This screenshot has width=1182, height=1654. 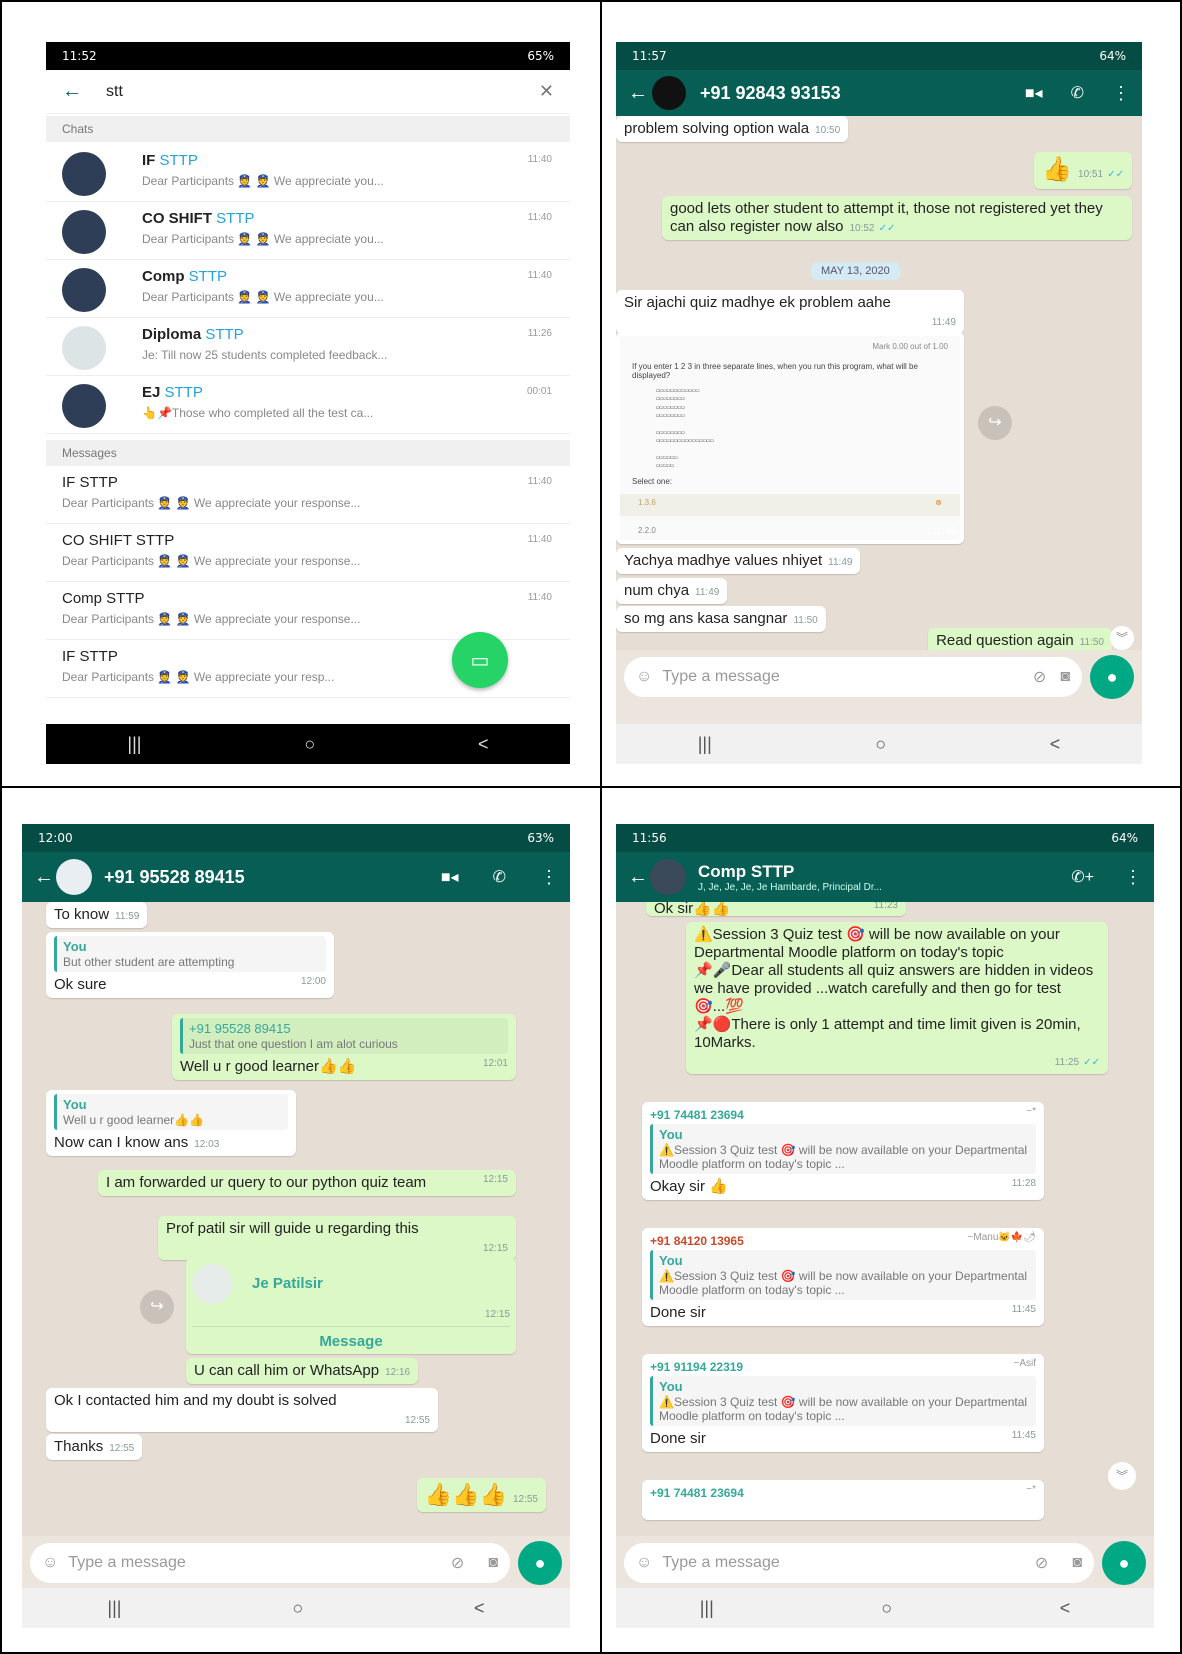 What do you see at coordinates (94, 1447) in the screenshot?
I see `message-bubble: Thanks 12:55` at bounding box center [94, 1447].